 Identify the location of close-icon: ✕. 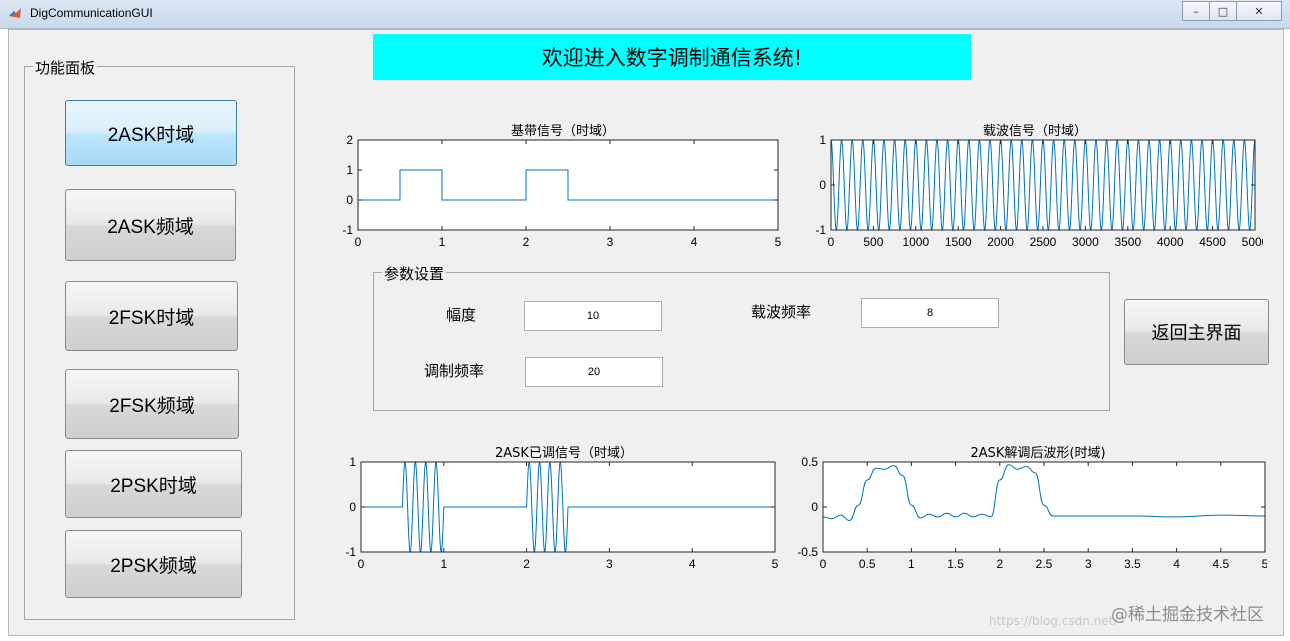
(1259, 11).